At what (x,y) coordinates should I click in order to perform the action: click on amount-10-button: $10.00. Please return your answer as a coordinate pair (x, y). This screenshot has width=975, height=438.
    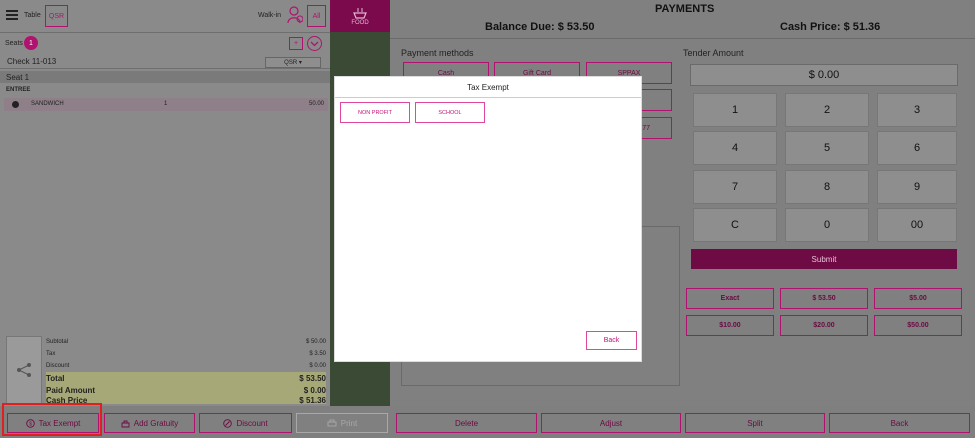
    Looking at the image, I should click on (730, 325).